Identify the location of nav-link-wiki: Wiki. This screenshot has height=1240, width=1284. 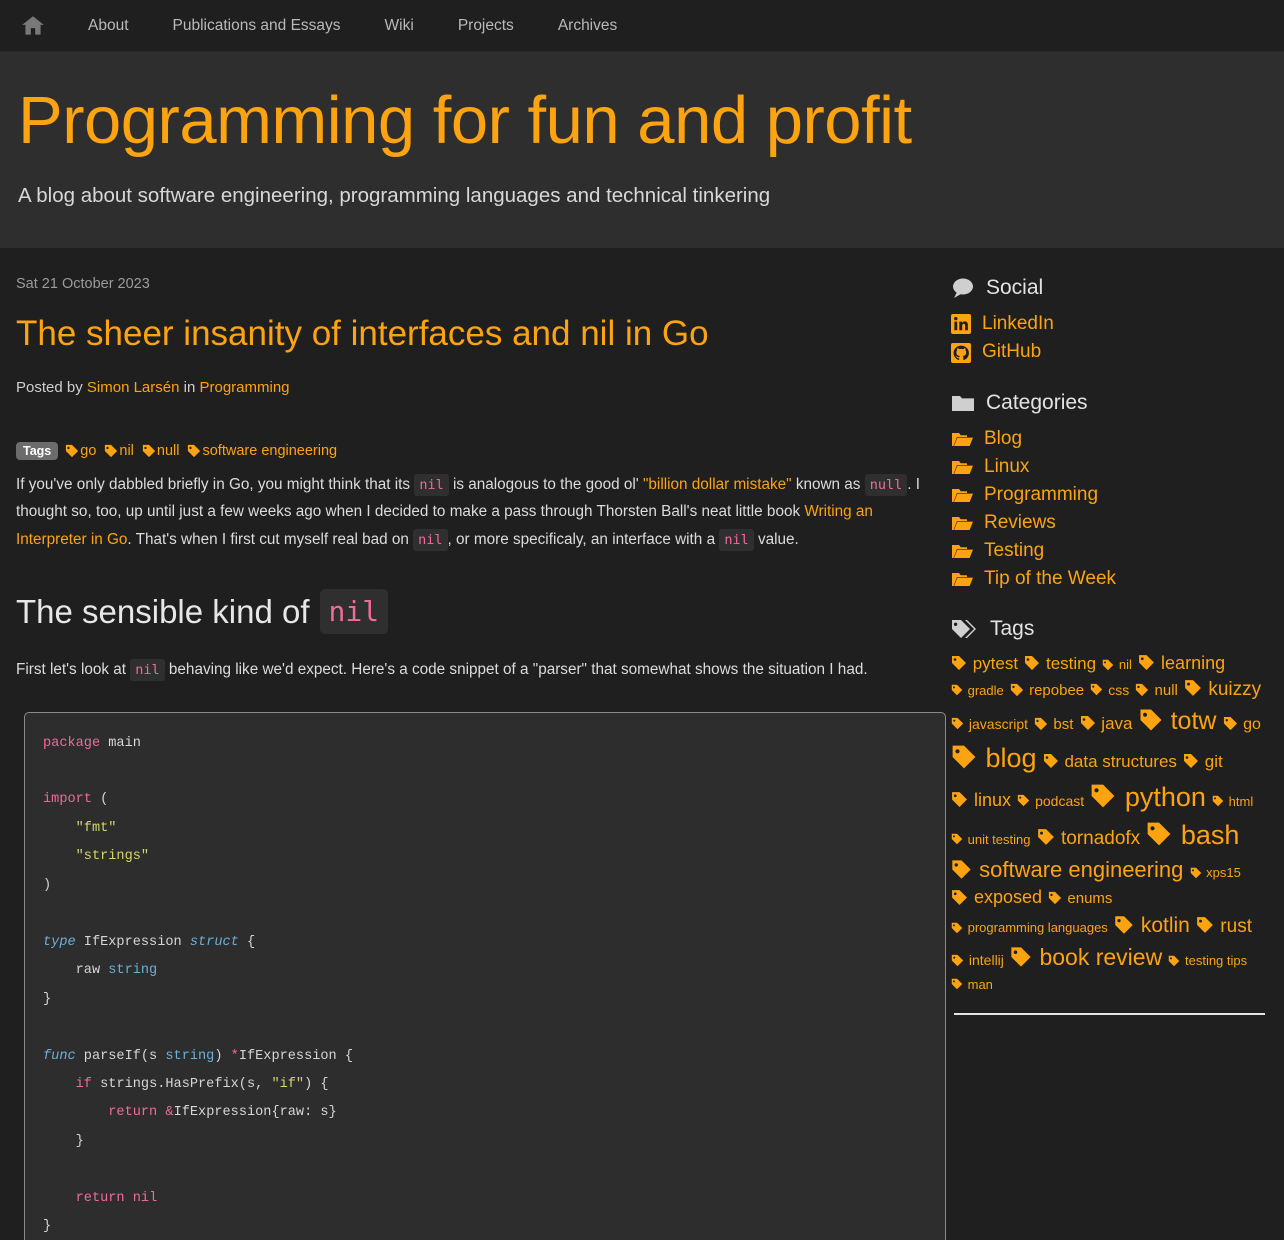
(399, 26).